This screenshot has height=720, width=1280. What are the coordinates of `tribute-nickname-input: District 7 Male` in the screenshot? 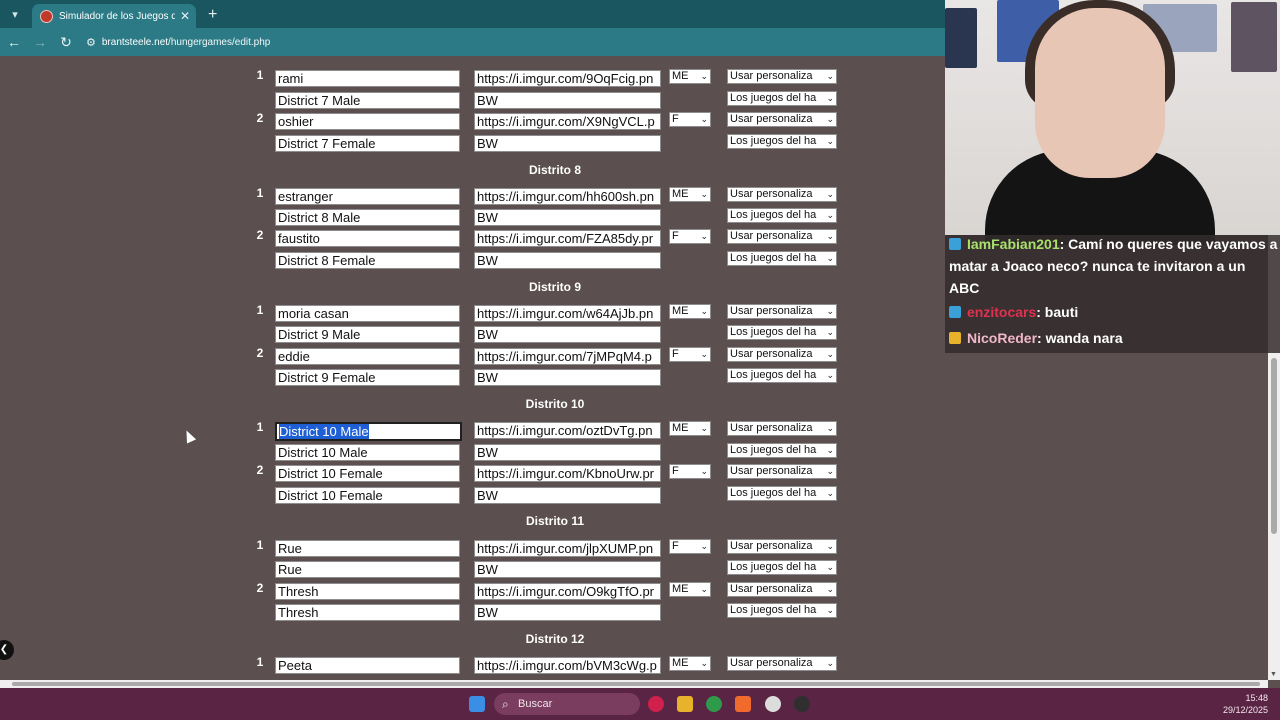 It's located at (367, 100).